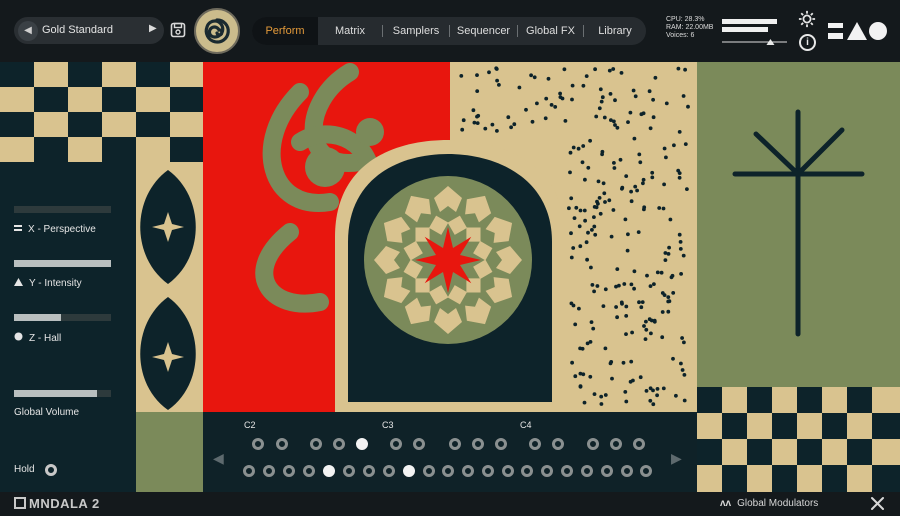  Describe the element at coordinates (217, 31) in the screenshot. I see `mandala-logo-button` at that location.